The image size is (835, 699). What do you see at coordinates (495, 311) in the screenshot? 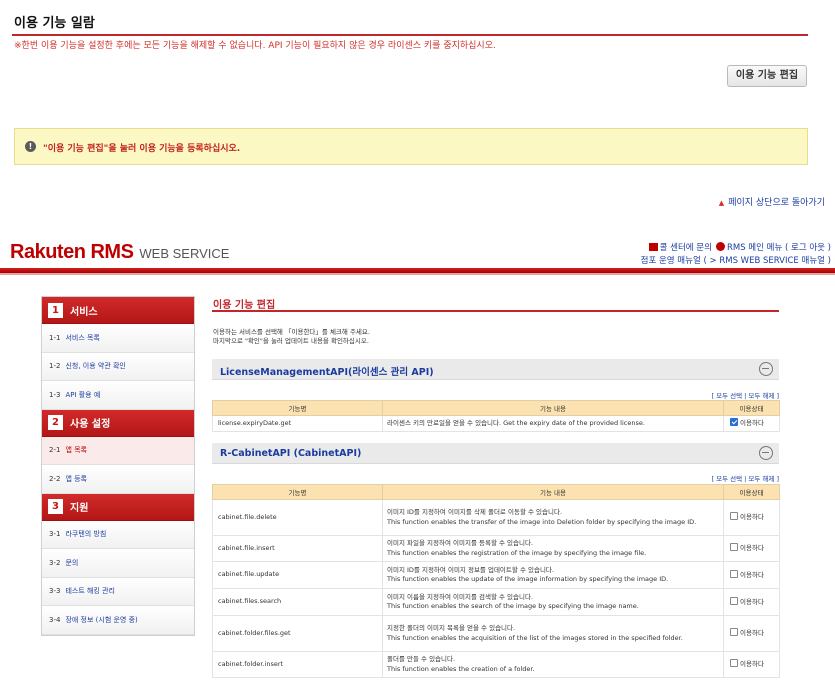
I see `main-divider` at bounding box center [495, 311].